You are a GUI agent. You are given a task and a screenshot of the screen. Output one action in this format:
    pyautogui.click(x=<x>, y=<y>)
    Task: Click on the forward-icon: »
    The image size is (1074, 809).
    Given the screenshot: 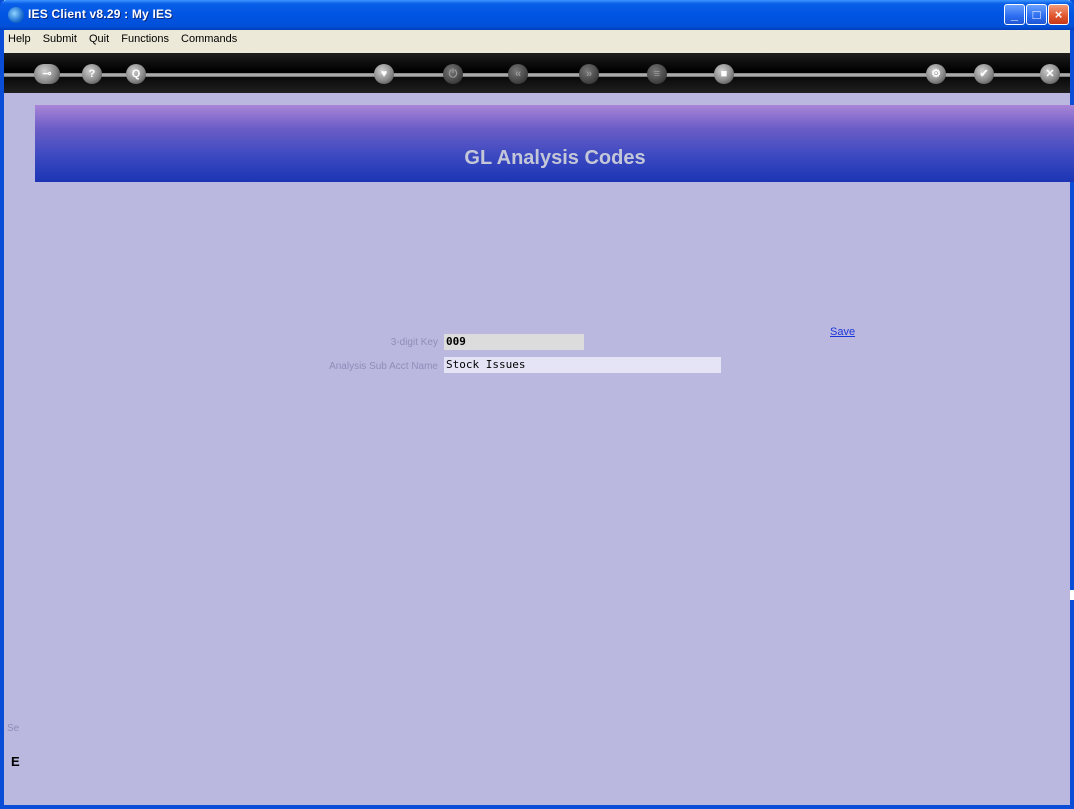 What is the action you would take?
    pyautogui.click(x=589, y=74)
    